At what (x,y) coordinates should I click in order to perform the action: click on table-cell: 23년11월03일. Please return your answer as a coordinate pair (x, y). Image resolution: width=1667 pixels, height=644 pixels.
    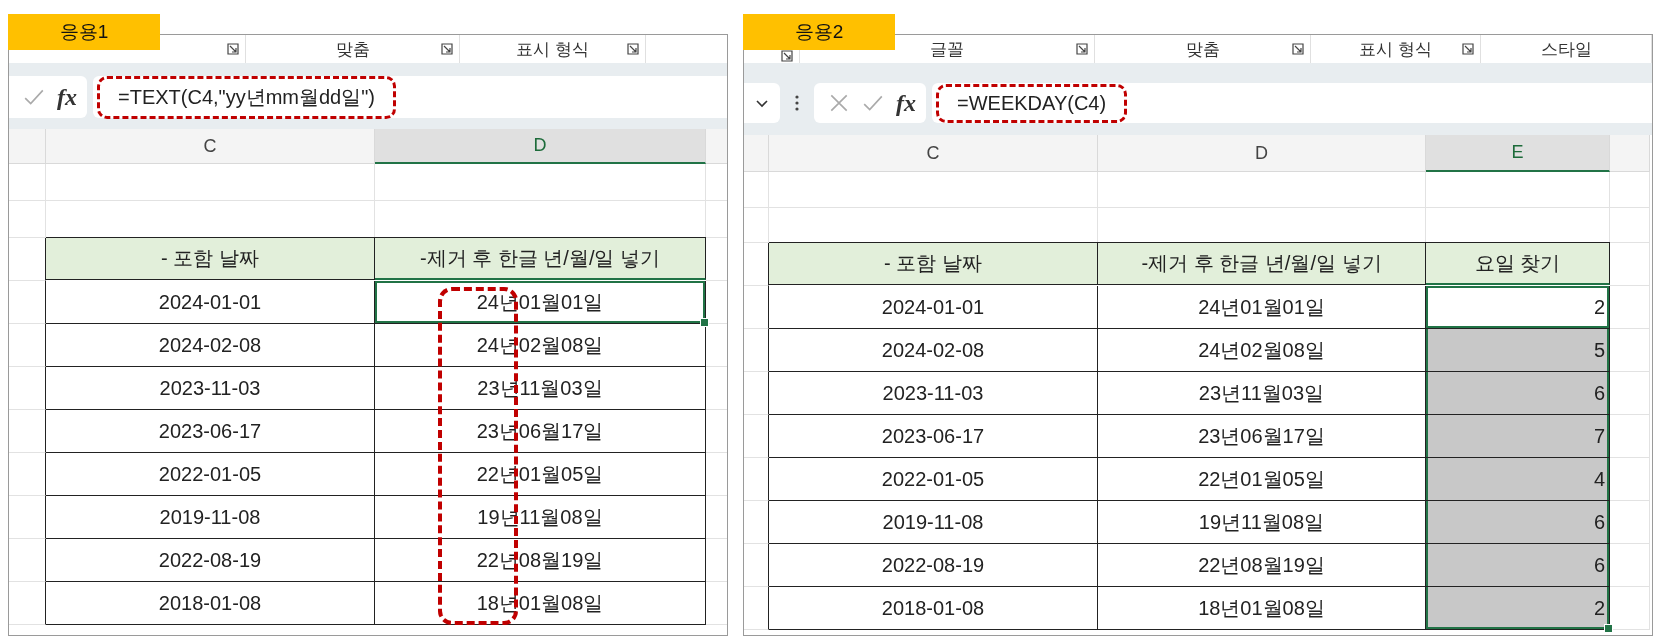
    Looking at the image, I should click on (540, 388).